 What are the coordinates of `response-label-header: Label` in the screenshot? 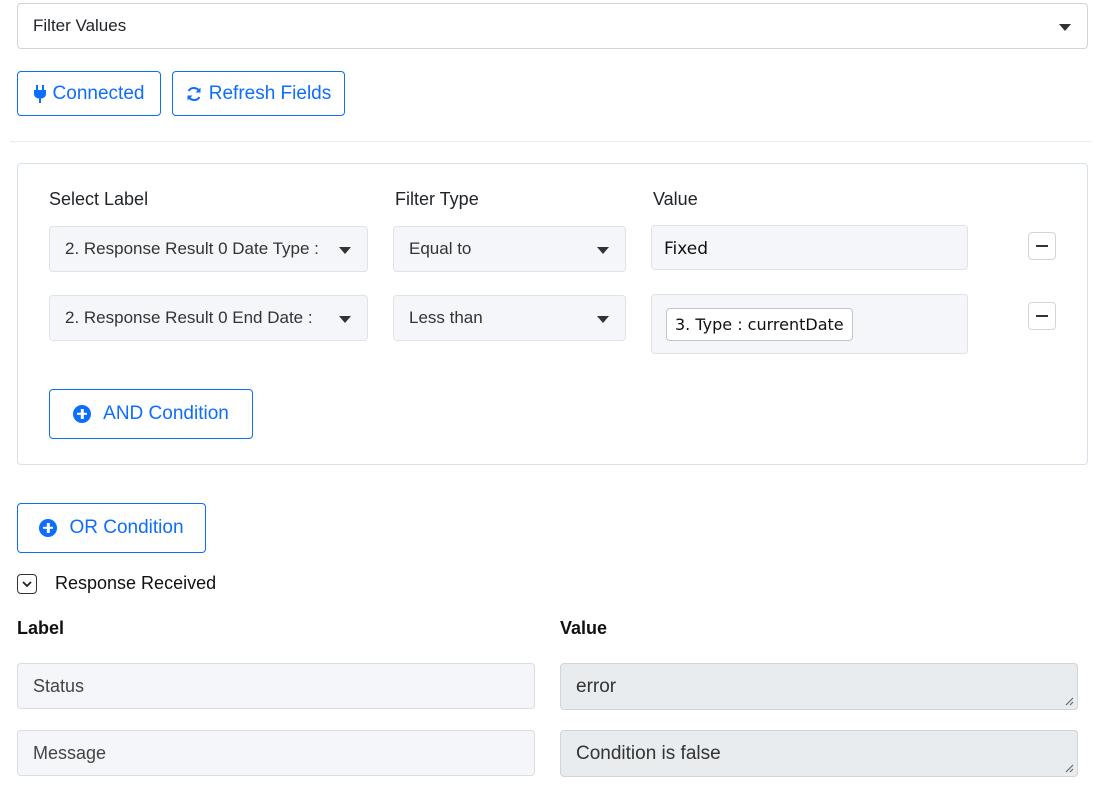 It's located at (41, 628).